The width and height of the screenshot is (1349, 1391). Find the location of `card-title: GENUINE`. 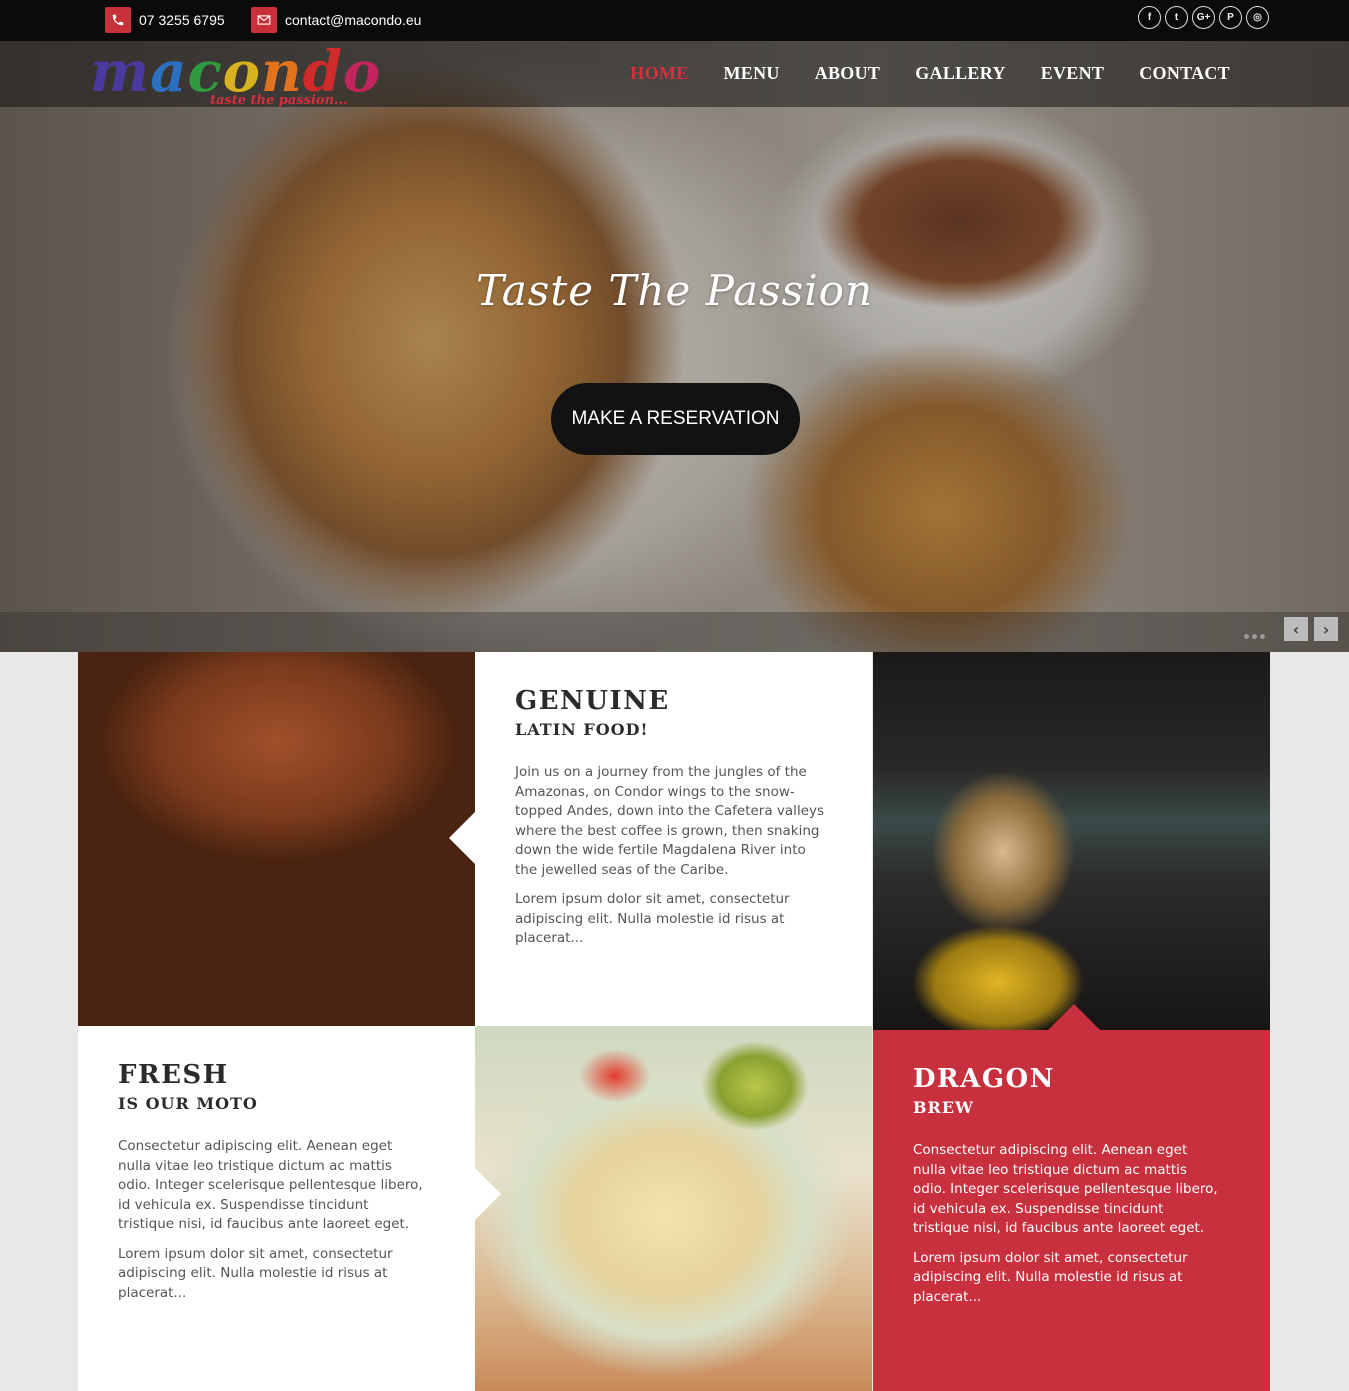

card-title: GENUINE is located at coordinates (592, 701).